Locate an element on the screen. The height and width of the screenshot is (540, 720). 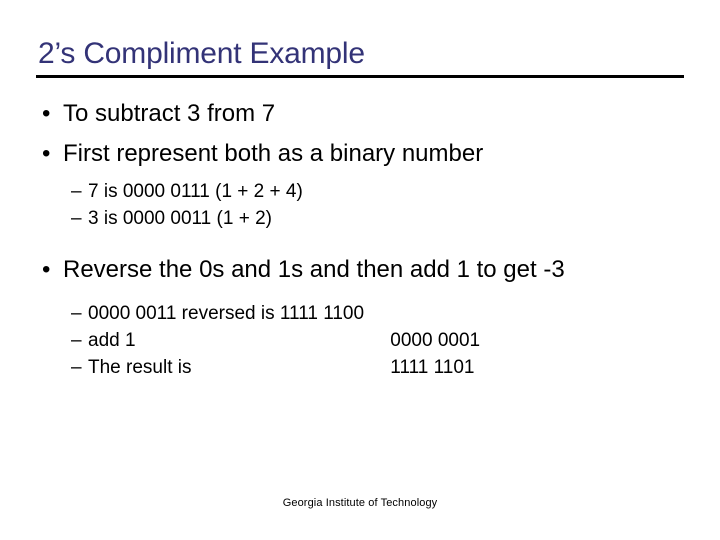
sub-bullet-item: – The result is 1111 1101 is located at coordinates (360, 367).